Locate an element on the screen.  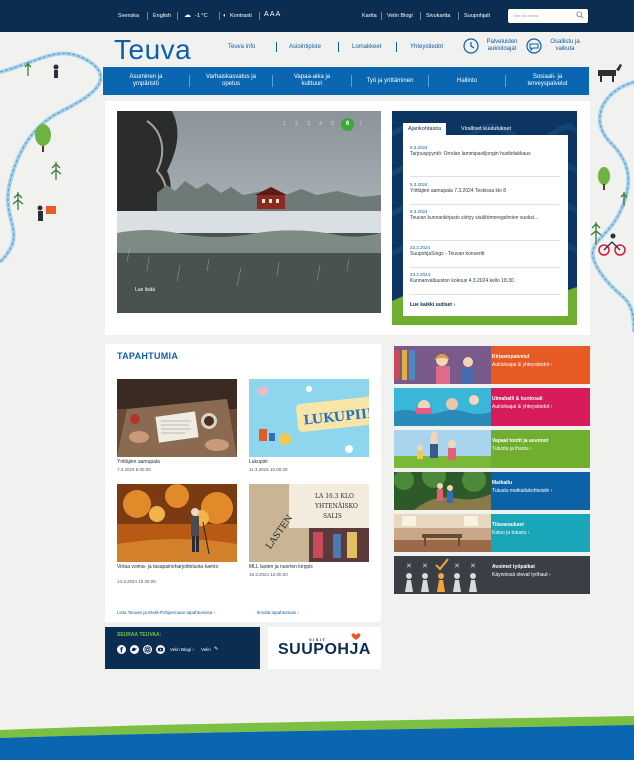
language-swedish-link: Svenska is located at coordinates (128, 16).